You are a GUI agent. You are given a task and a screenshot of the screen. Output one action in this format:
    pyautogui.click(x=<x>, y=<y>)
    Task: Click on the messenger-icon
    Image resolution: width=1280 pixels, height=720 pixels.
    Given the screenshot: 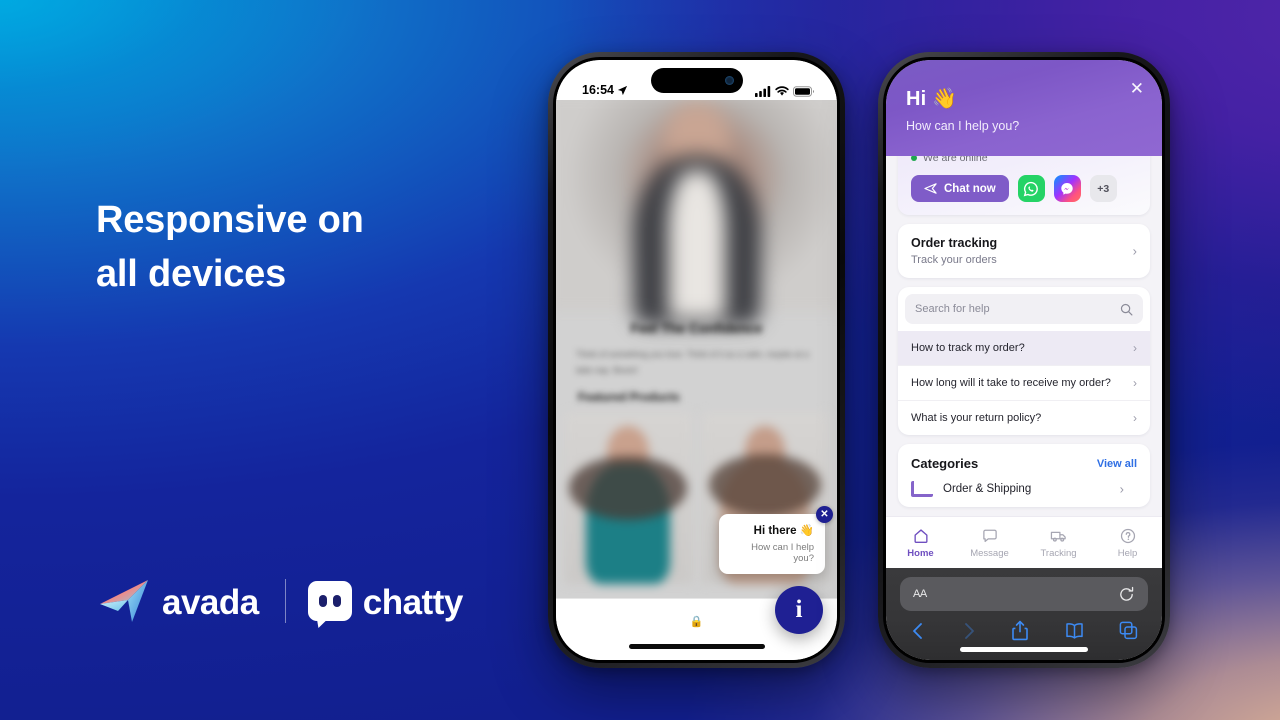 What is the action you would take?
    pyautogui.click(x=1067, y=188)
    